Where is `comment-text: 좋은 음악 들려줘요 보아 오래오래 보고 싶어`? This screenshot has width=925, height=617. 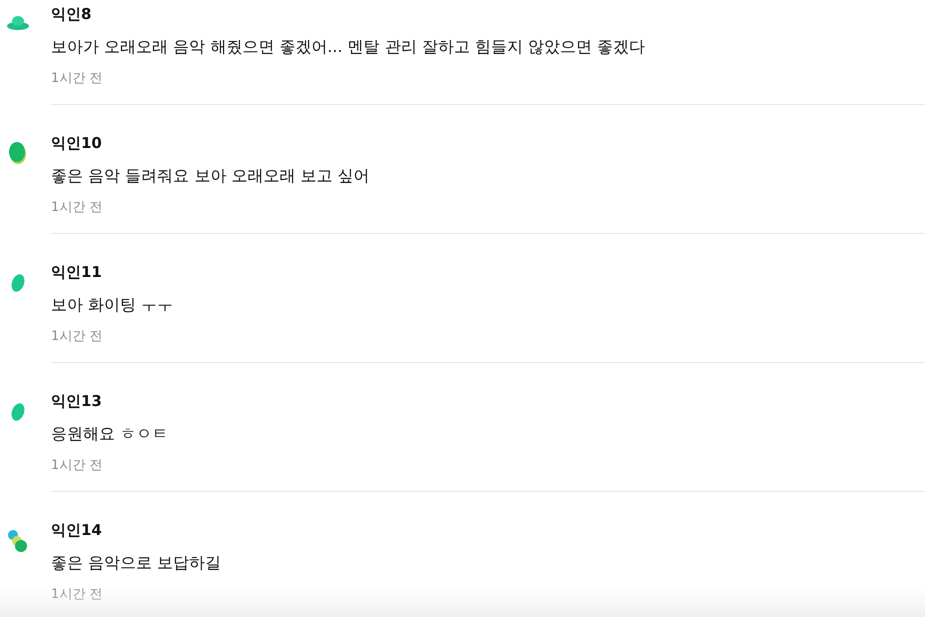 comment-text: 좋은 음악 들려줘요 보아 오래오래 보고 싶어 is located at coordinates (211, 176).